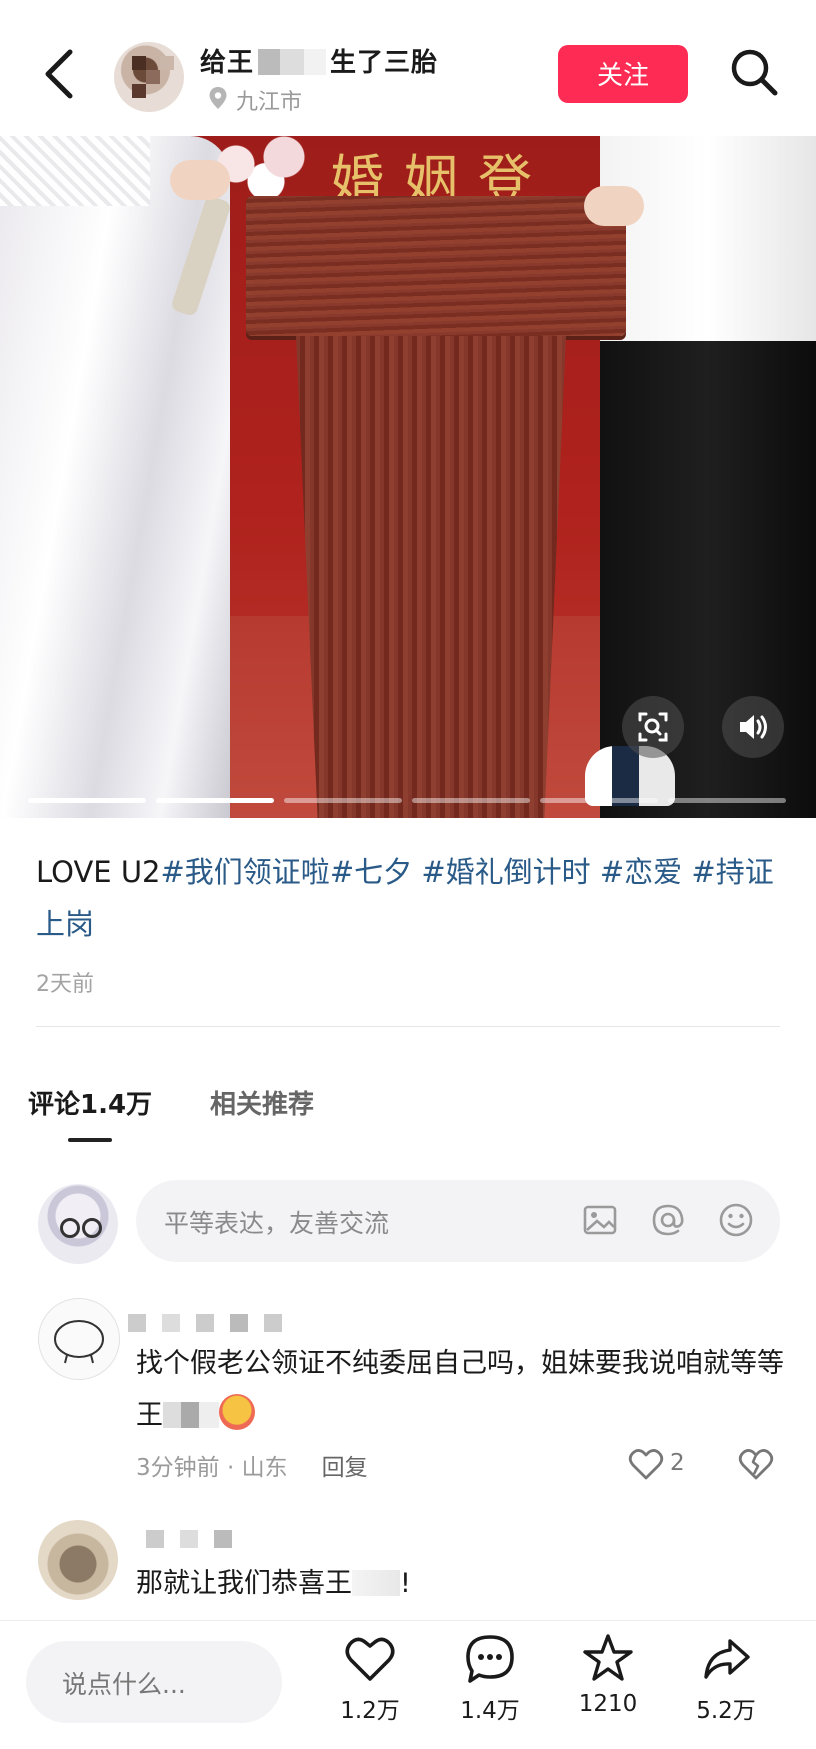  I want to click on share-count: 5.2万, so click(726, 1711).